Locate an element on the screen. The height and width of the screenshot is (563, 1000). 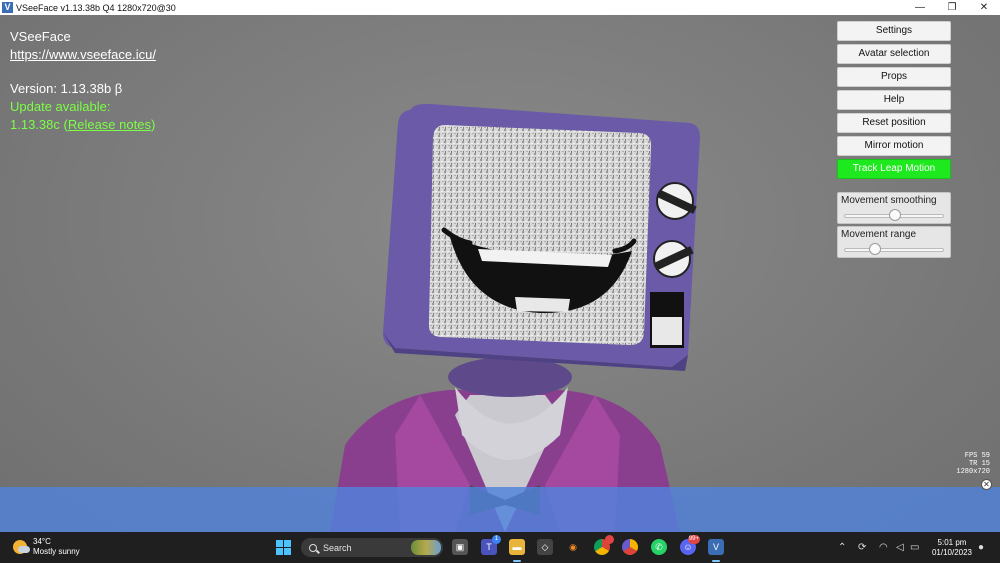
taskbar-search: Search is located at coordinates (372, 547).